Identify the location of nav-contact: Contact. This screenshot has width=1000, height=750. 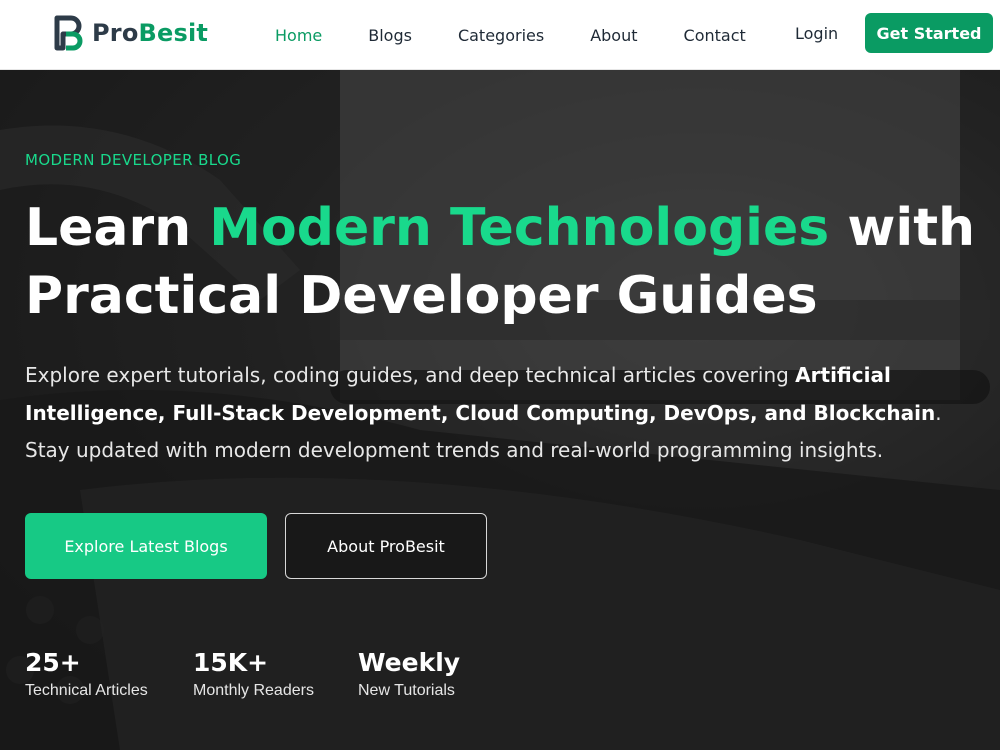
(715, 35).